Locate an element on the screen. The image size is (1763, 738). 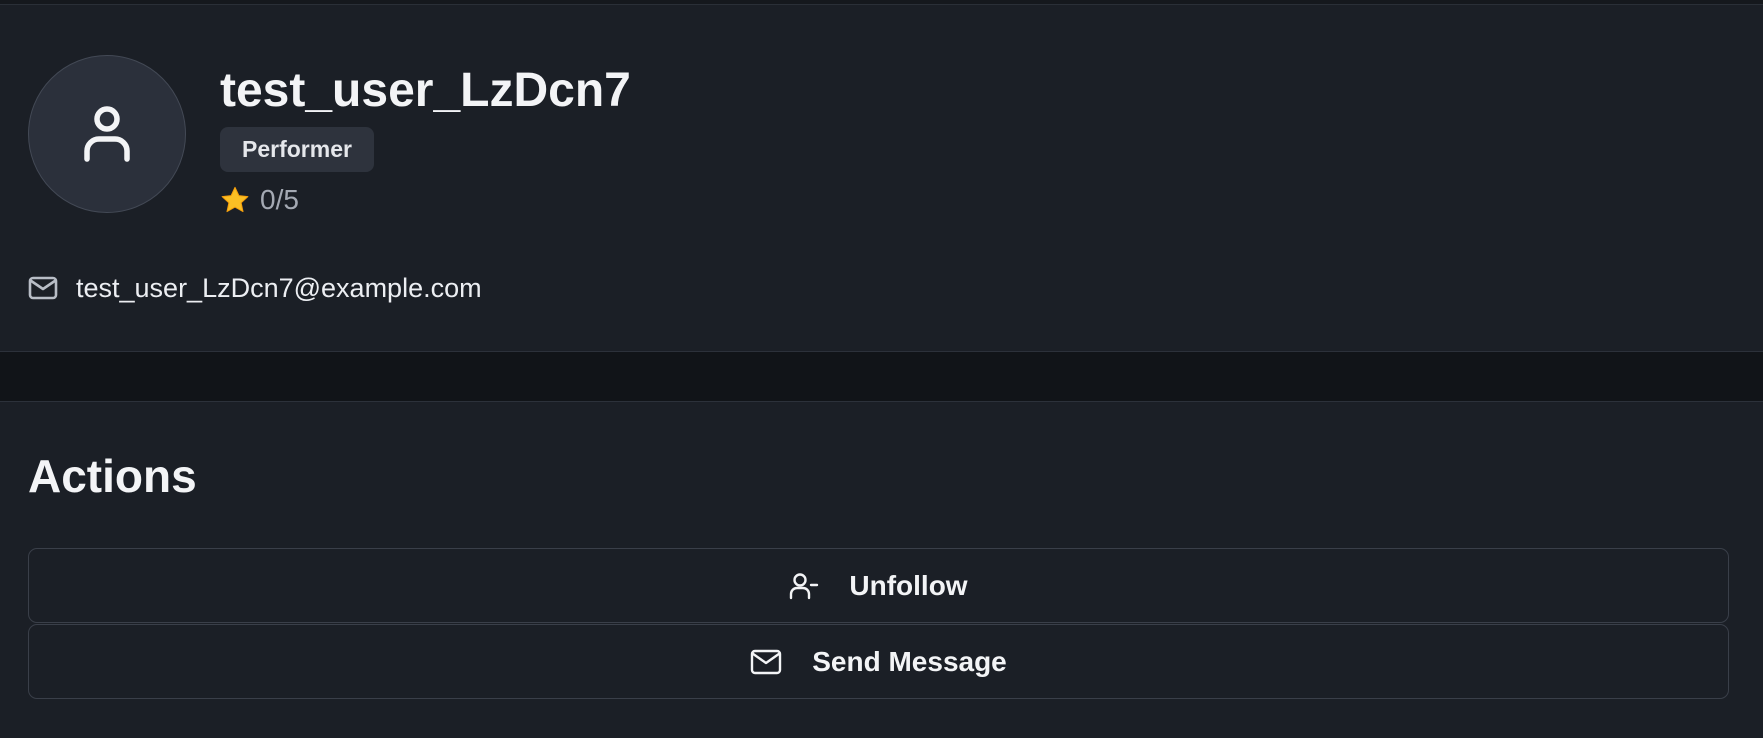
email-row: test_user_LzDcn7@example.com is located at coordinates (255, 288).